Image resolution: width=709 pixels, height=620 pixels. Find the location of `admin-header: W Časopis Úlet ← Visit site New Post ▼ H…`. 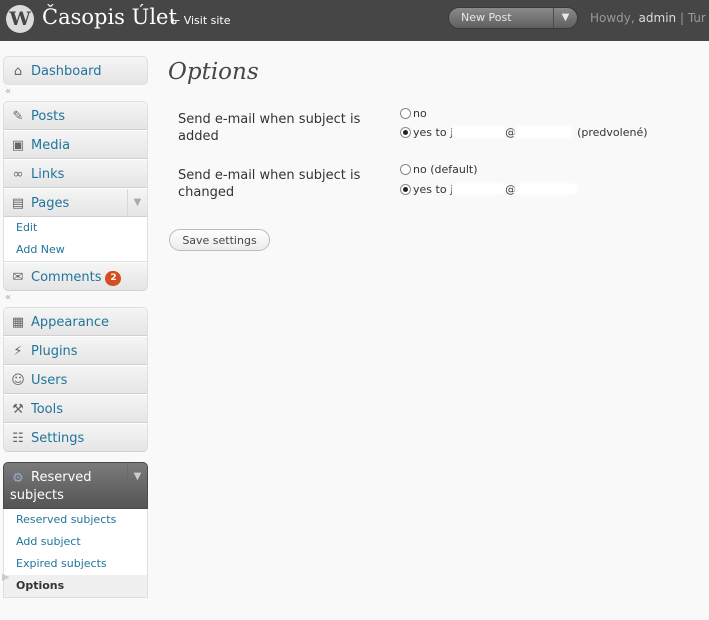

admin-header: W Časopis Úlet ← Visit site New Post ▼ H… is located at coordinates (354, 20).